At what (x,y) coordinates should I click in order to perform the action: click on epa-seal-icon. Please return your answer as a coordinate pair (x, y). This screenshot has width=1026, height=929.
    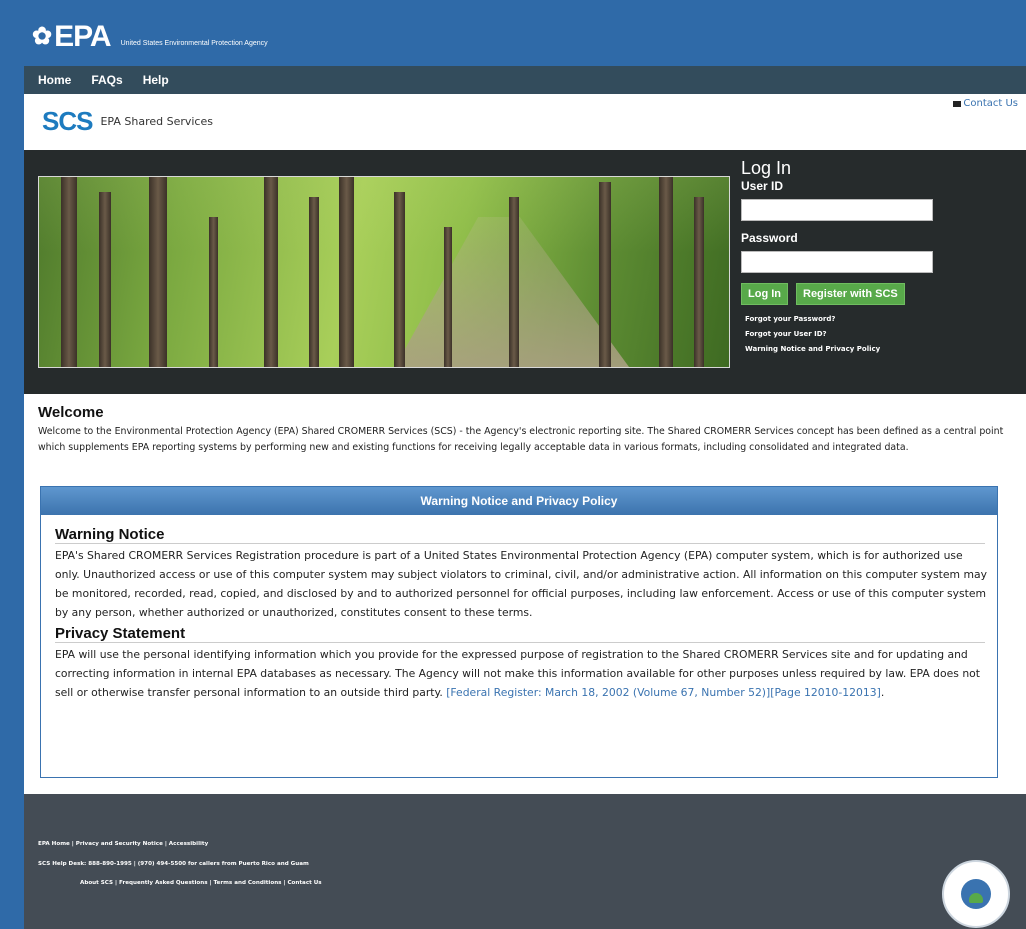
    Looking at the image, I should click on (976, 894).